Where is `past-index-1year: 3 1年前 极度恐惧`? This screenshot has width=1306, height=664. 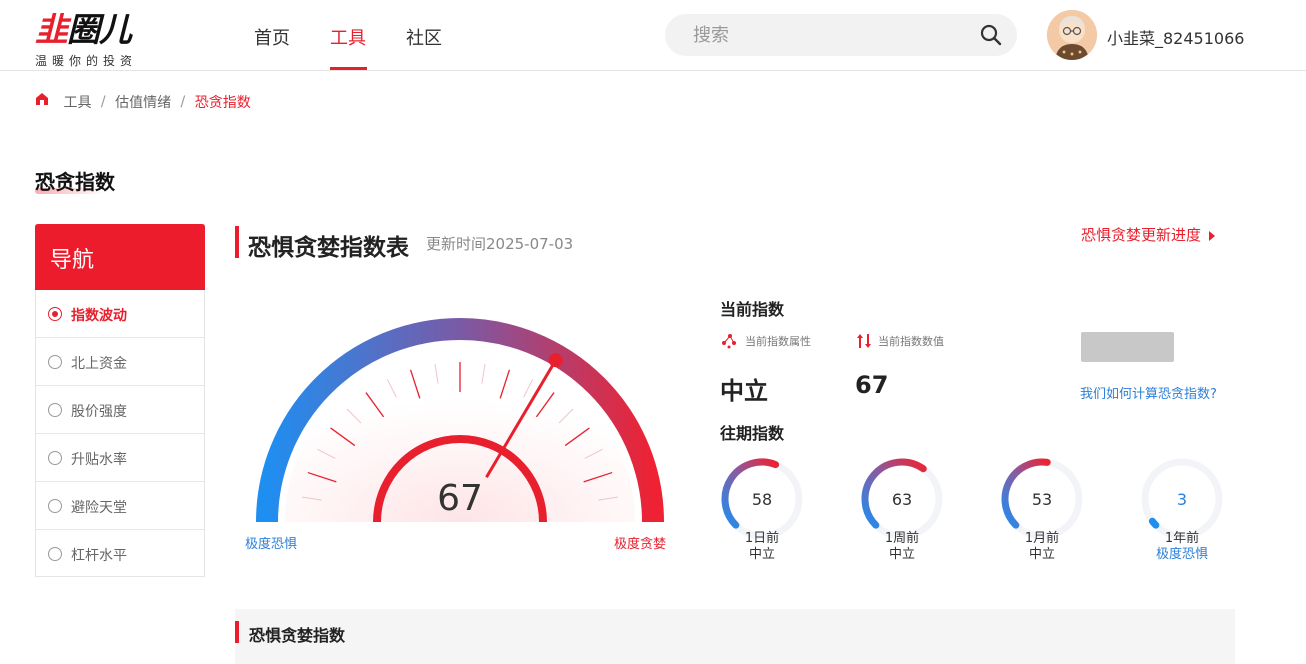 past-index-1year: 3 1年前 极度恐惧 is located at coordinates (1182, 511).